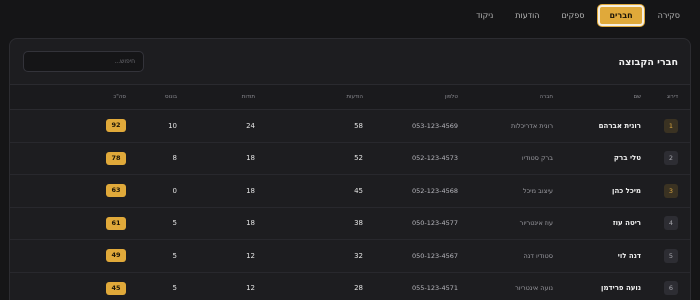 Image resolution: width=700 pixels, height=300 pixels. I want to click on member-name: ריטה עוז, so click(627, 223).